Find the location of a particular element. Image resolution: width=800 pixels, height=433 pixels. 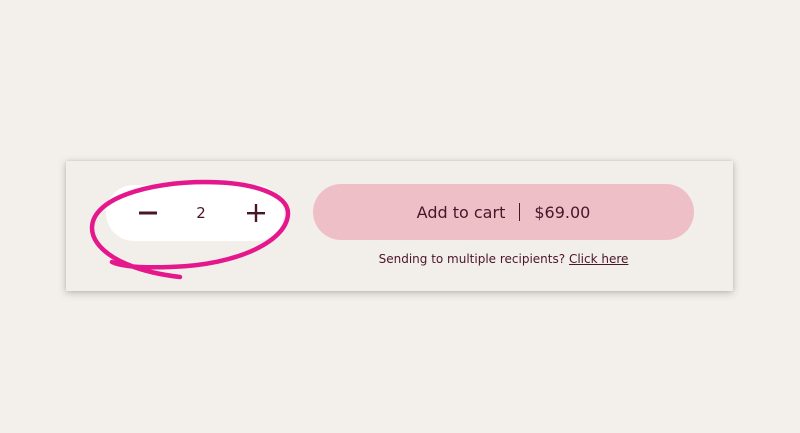

quantity-value: 2 is located at coordinates (201, 213).